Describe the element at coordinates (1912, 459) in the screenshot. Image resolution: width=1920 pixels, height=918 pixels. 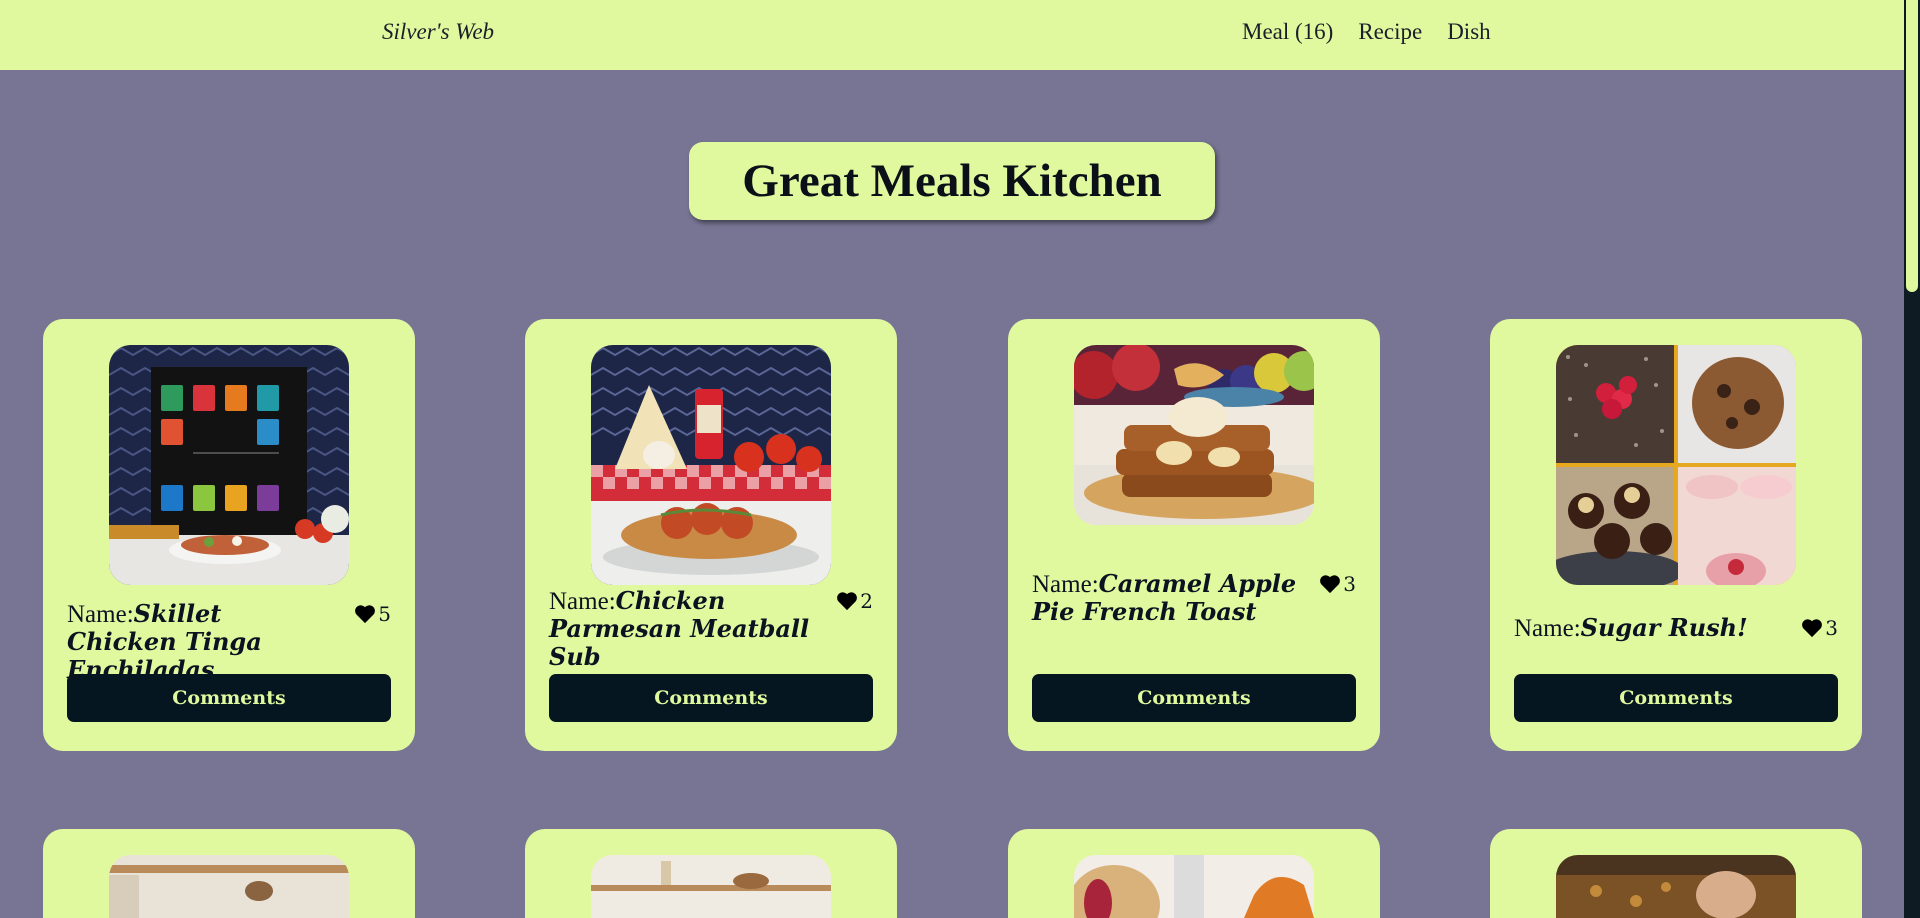
I see `page-scrollbar` at that location.